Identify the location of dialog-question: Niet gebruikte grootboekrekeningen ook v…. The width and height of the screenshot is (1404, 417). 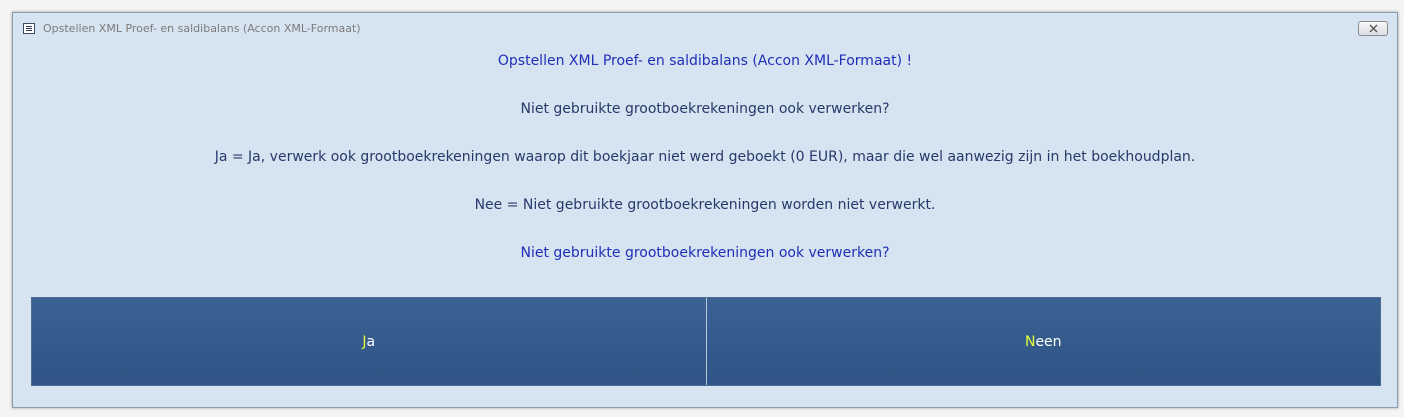
(705, 109).